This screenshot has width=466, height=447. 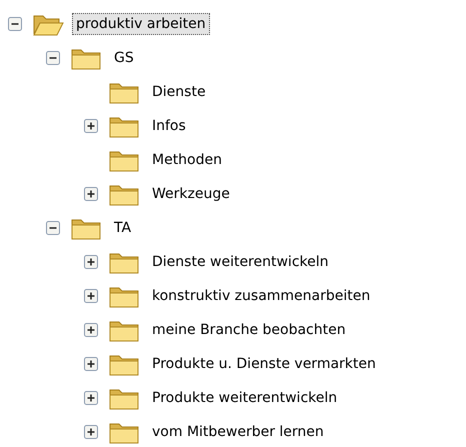 What do you see at coordinates (261, 296) in the screenshot?
I see `tree-item: konstruktiv zusammenarbeiten` at bounding box center [261, 296].